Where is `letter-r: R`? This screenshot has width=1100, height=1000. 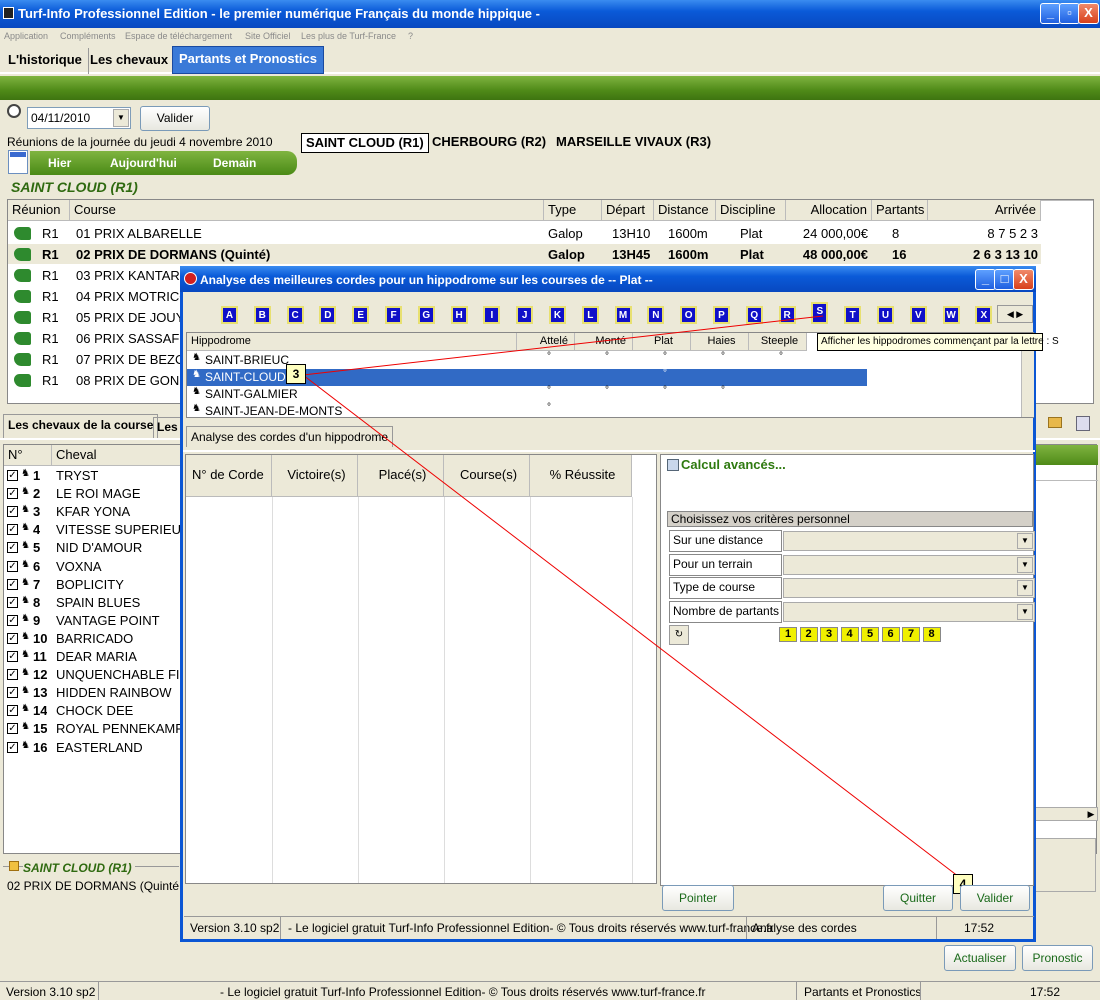
letter-r: R is located at coordinates (787, 315).